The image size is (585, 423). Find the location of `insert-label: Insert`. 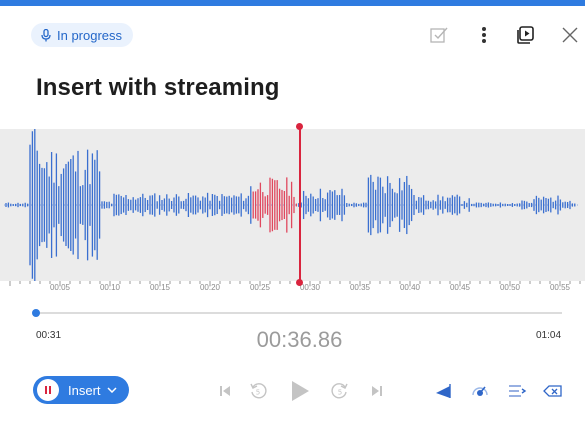

insert-label: Insert is located at coordinates (84, 390).